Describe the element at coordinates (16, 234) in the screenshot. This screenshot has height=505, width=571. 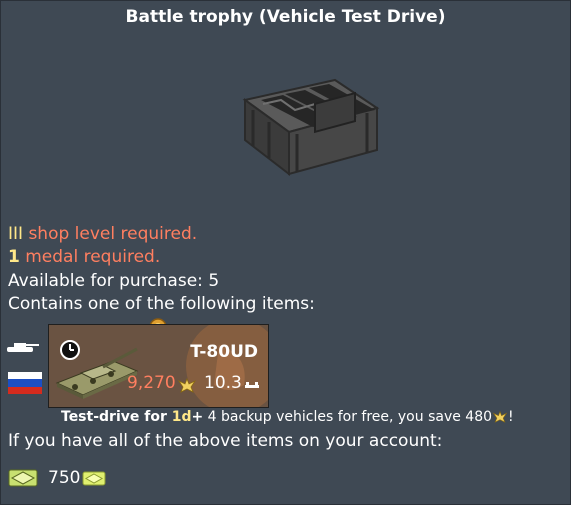
I see `shop-level-number: III` at that location.